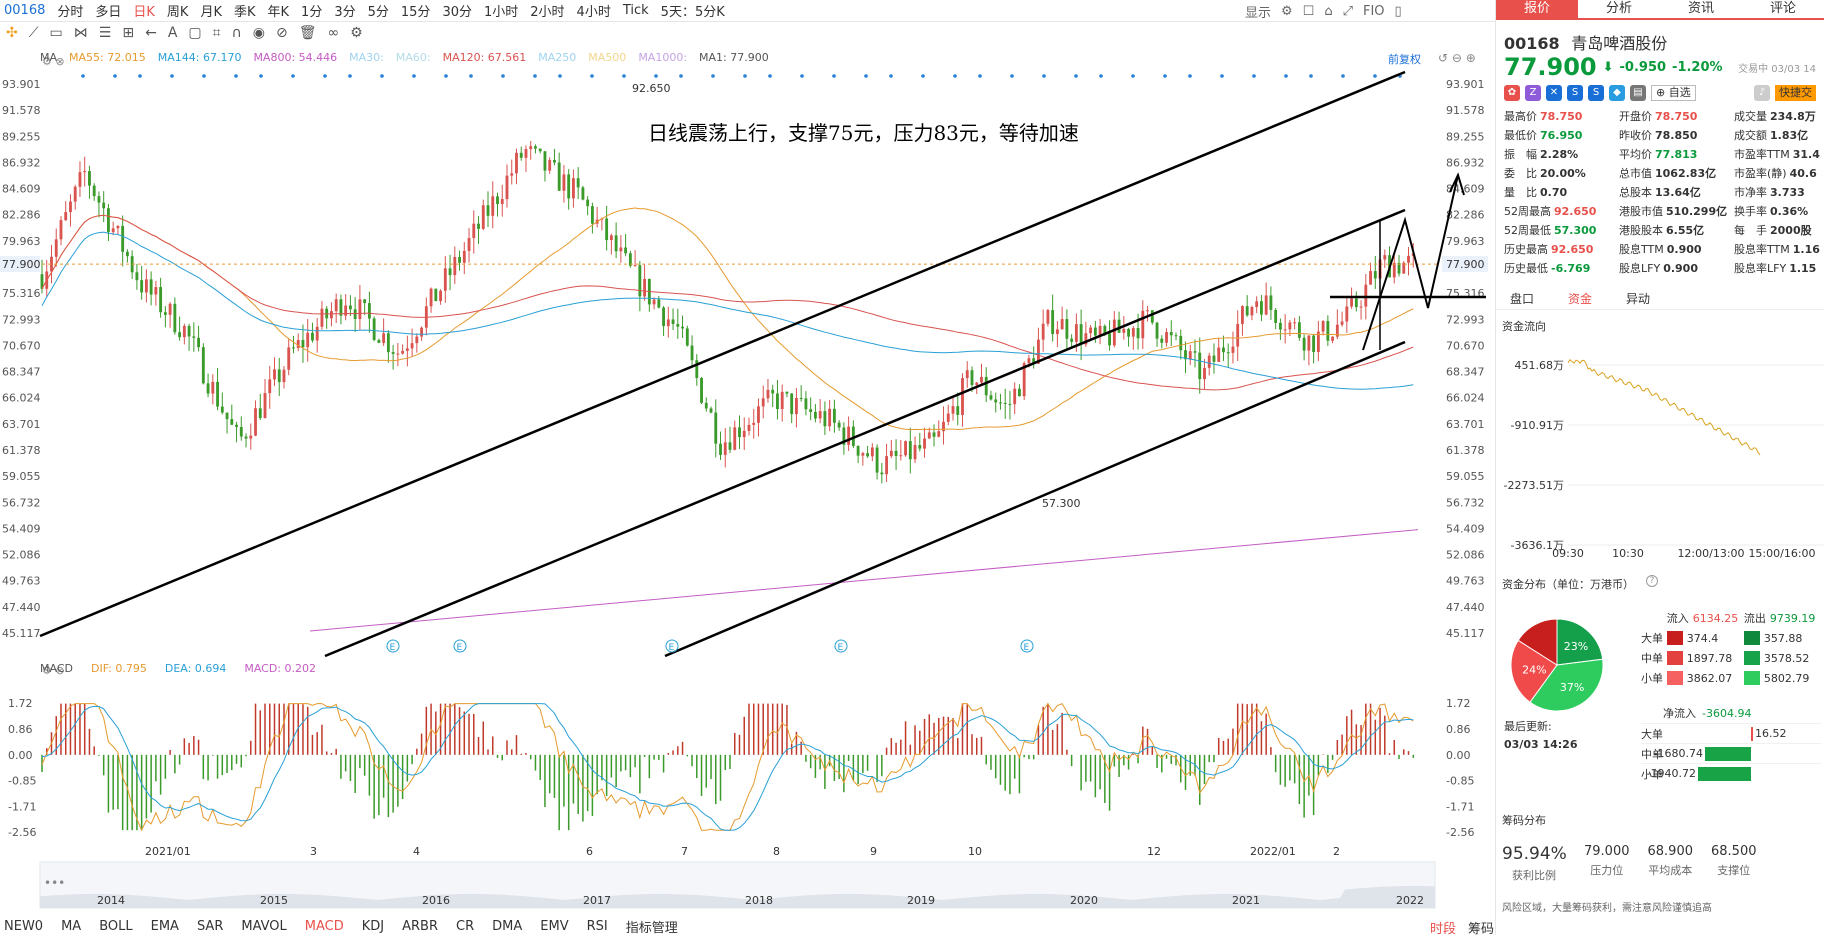 The width and height of the screenshot is (1824, 937). What do you see at coordinates (34, 33) in the screenshot?
I see `line-tool-icon: ⟋` at bounding box center [34, 33].